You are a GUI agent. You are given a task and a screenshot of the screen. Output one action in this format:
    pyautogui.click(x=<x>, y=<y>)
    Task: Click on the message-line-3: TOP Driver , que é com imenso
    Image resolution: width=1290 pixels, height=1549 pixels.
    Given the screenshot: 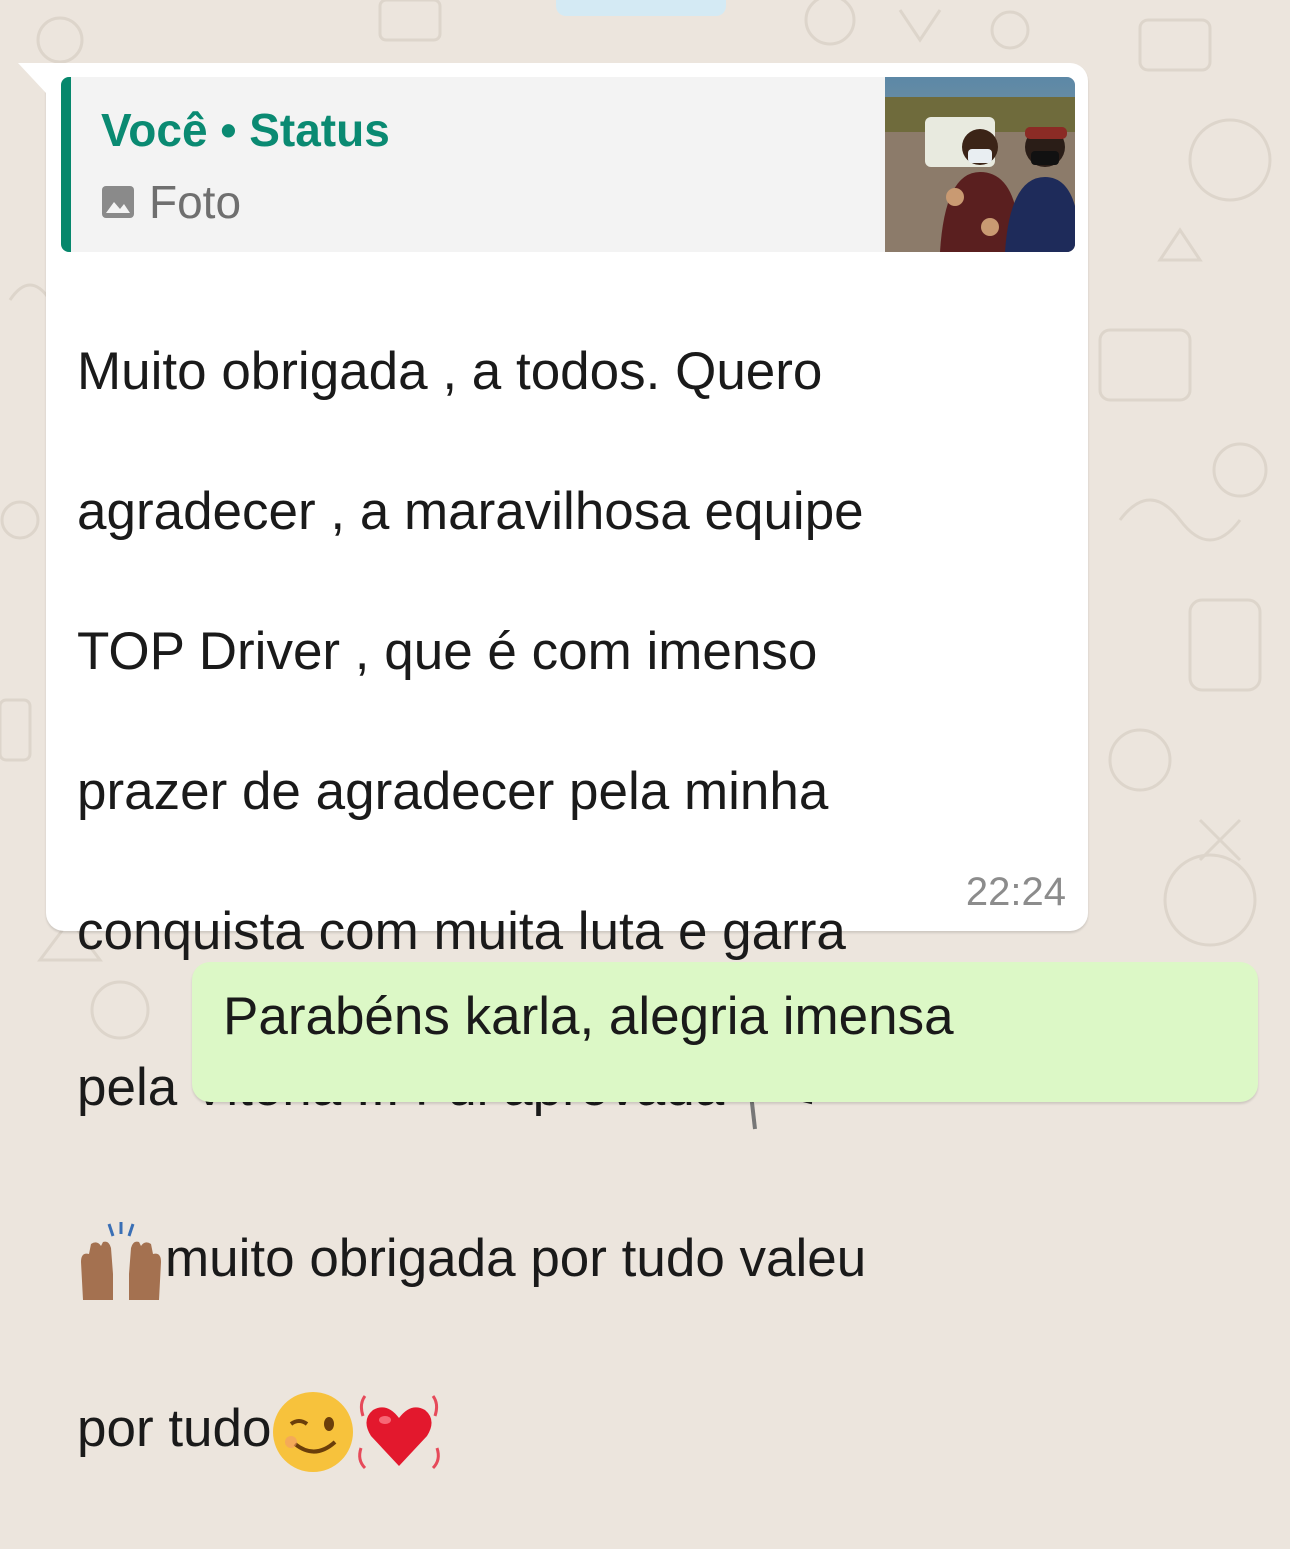 What is the action you would take?
    pyautogui.click(x=447, y=651)
    